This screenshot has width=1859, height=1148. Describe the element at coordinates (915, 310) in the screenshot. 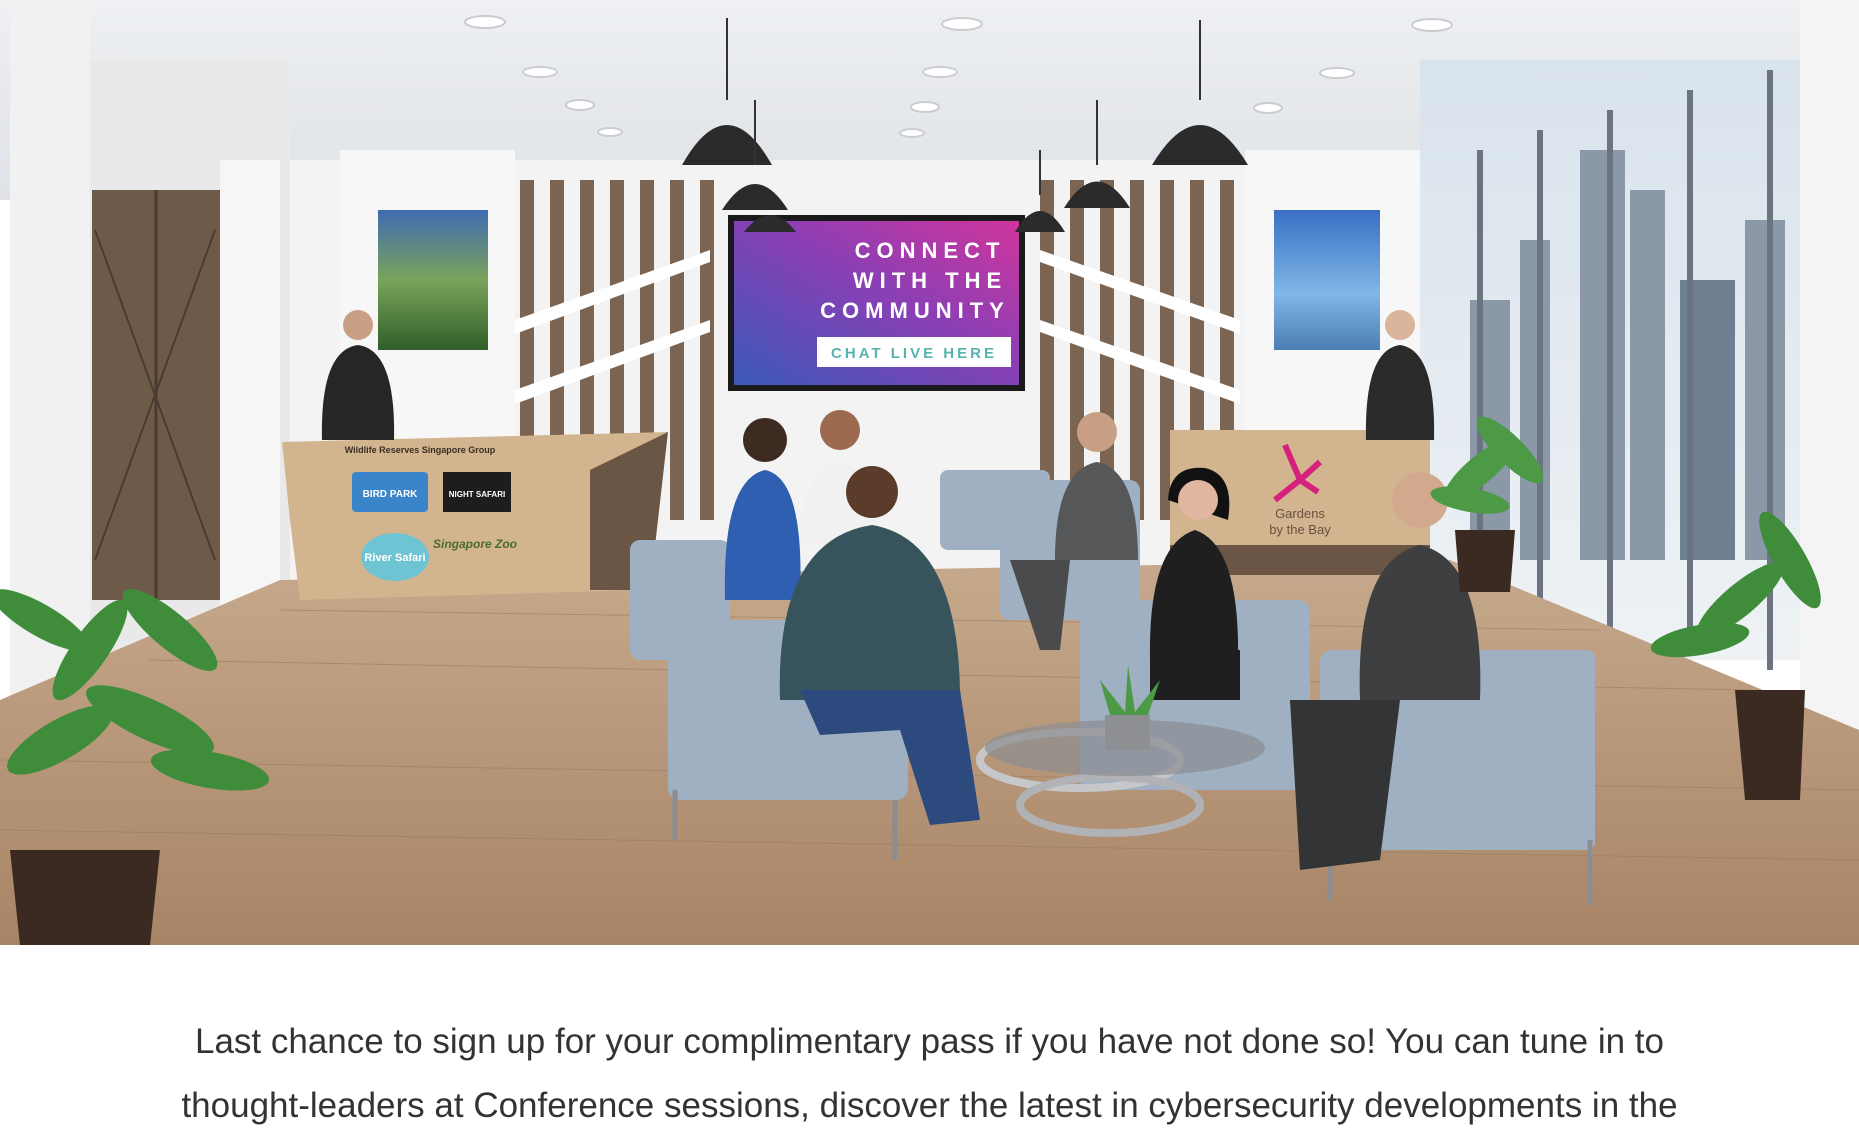

I see `screen-line-3: COMMUNITY` at that location.